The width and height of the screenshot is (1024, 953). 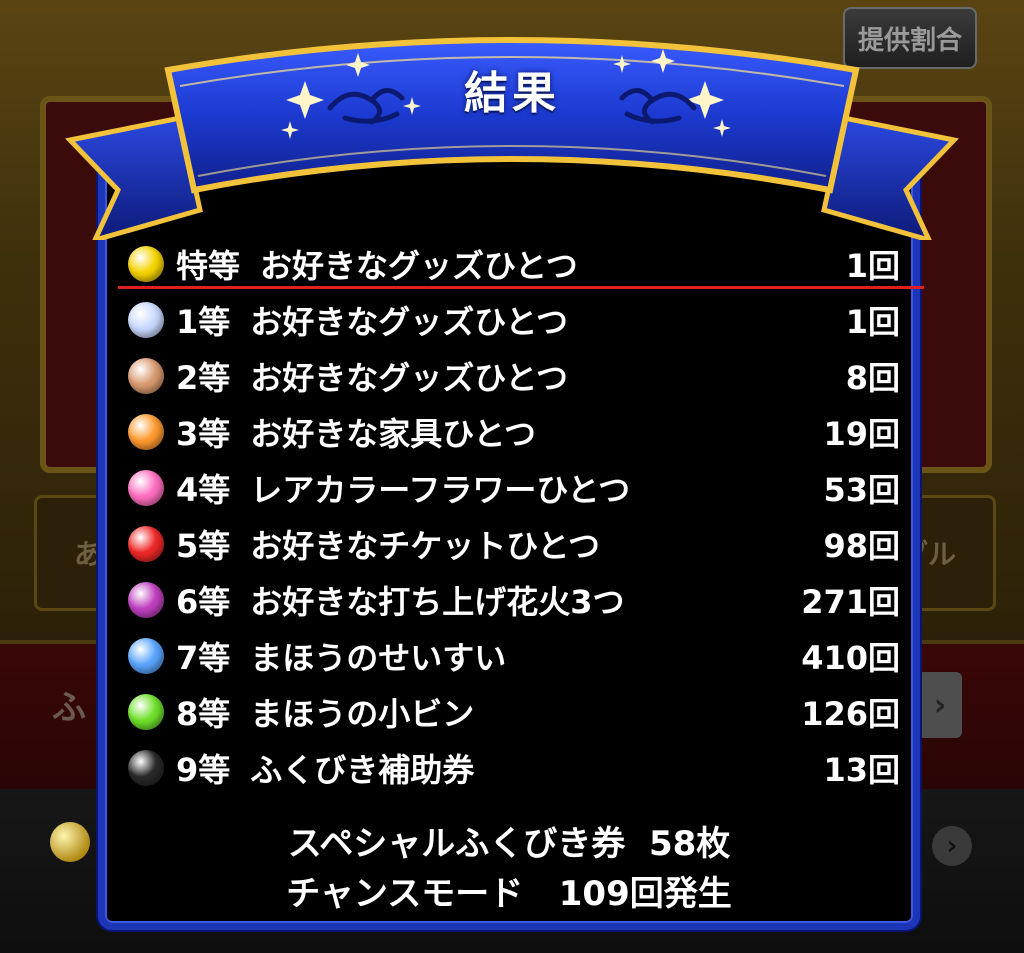 What do you see at coordinates (146, 432) in the screenshot?
I see `orange-orb-icon` at bounding box center [146, 432].